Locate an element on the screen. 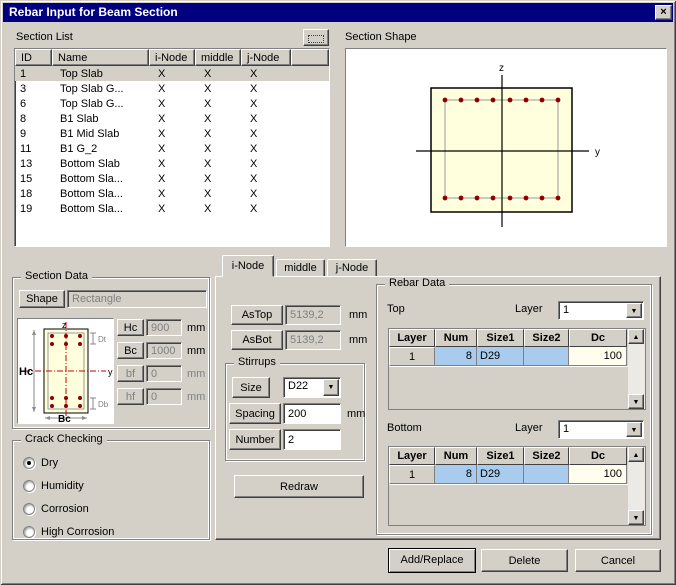  hc-field: 900 is located at coordinates (164, 327).